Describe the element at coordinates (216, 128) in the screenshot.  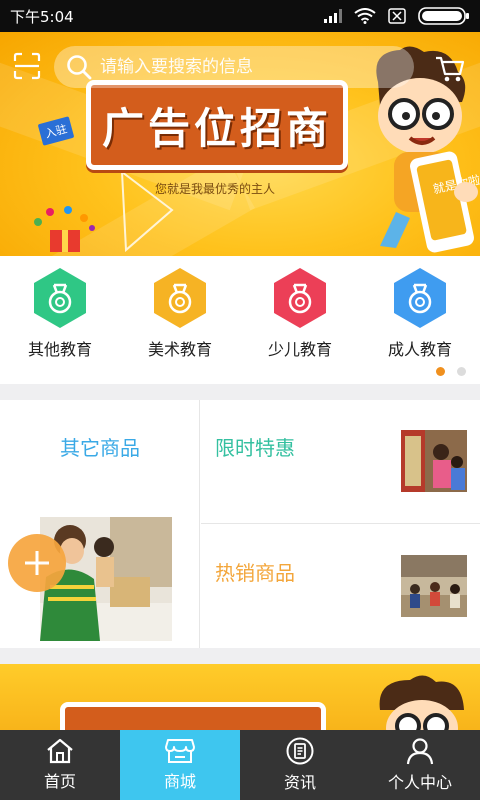
I see `banner-headline: 广告位招商` at that location.